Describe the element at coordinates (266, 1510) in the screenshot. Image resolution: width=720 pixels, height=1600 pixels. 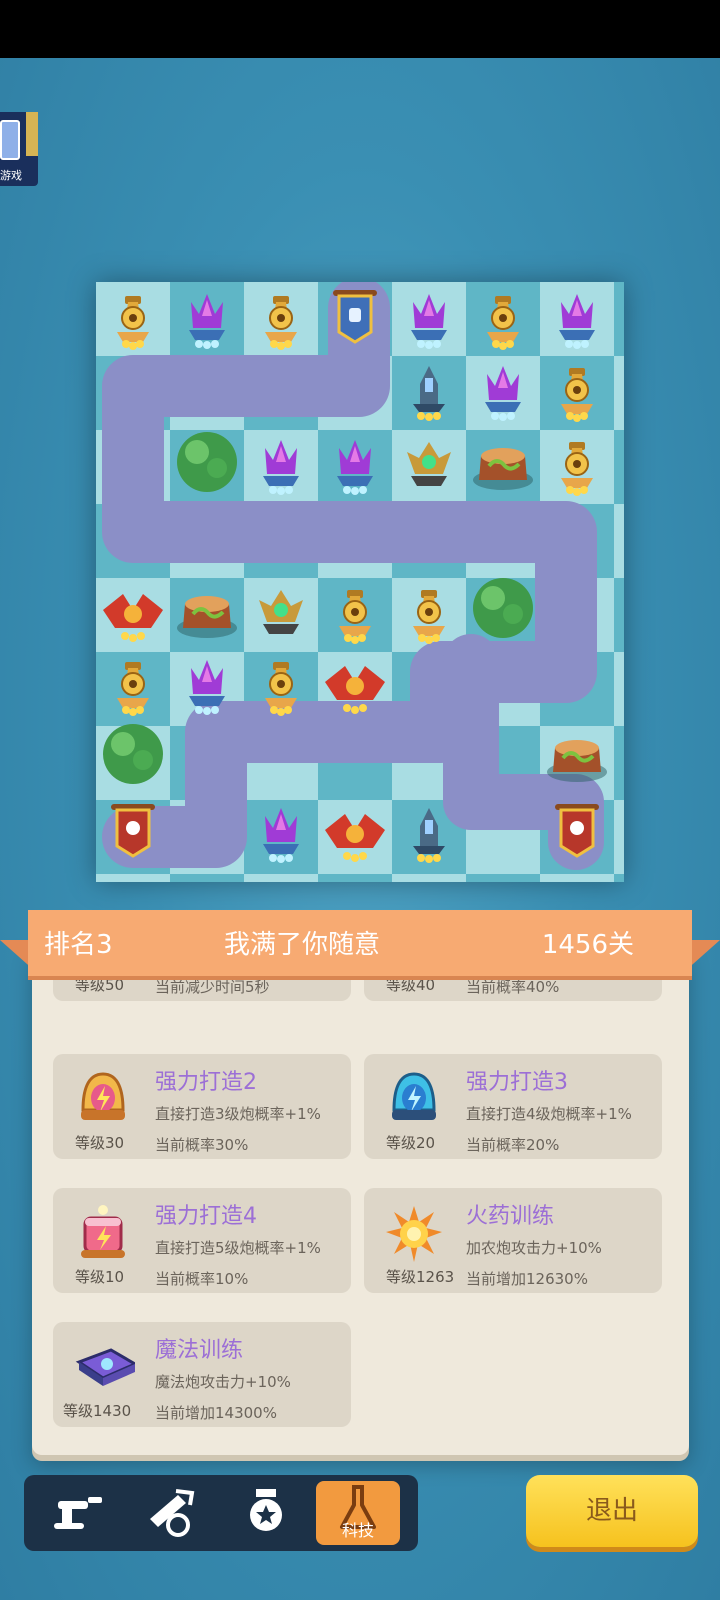
I see `medal-icon` at that location.